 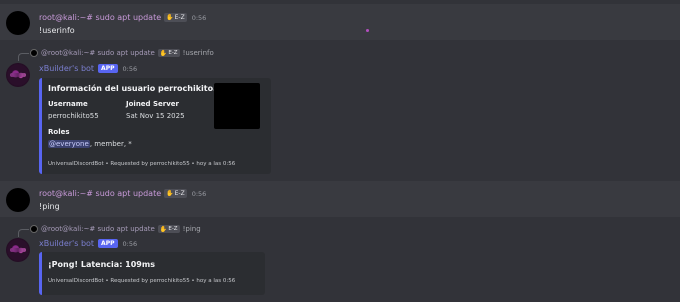 What do you see at coordinates (155, 116) in the screenshot?
I see `joined-field-value: Sat Nov 15 2025` at bounding box center [155, 116].